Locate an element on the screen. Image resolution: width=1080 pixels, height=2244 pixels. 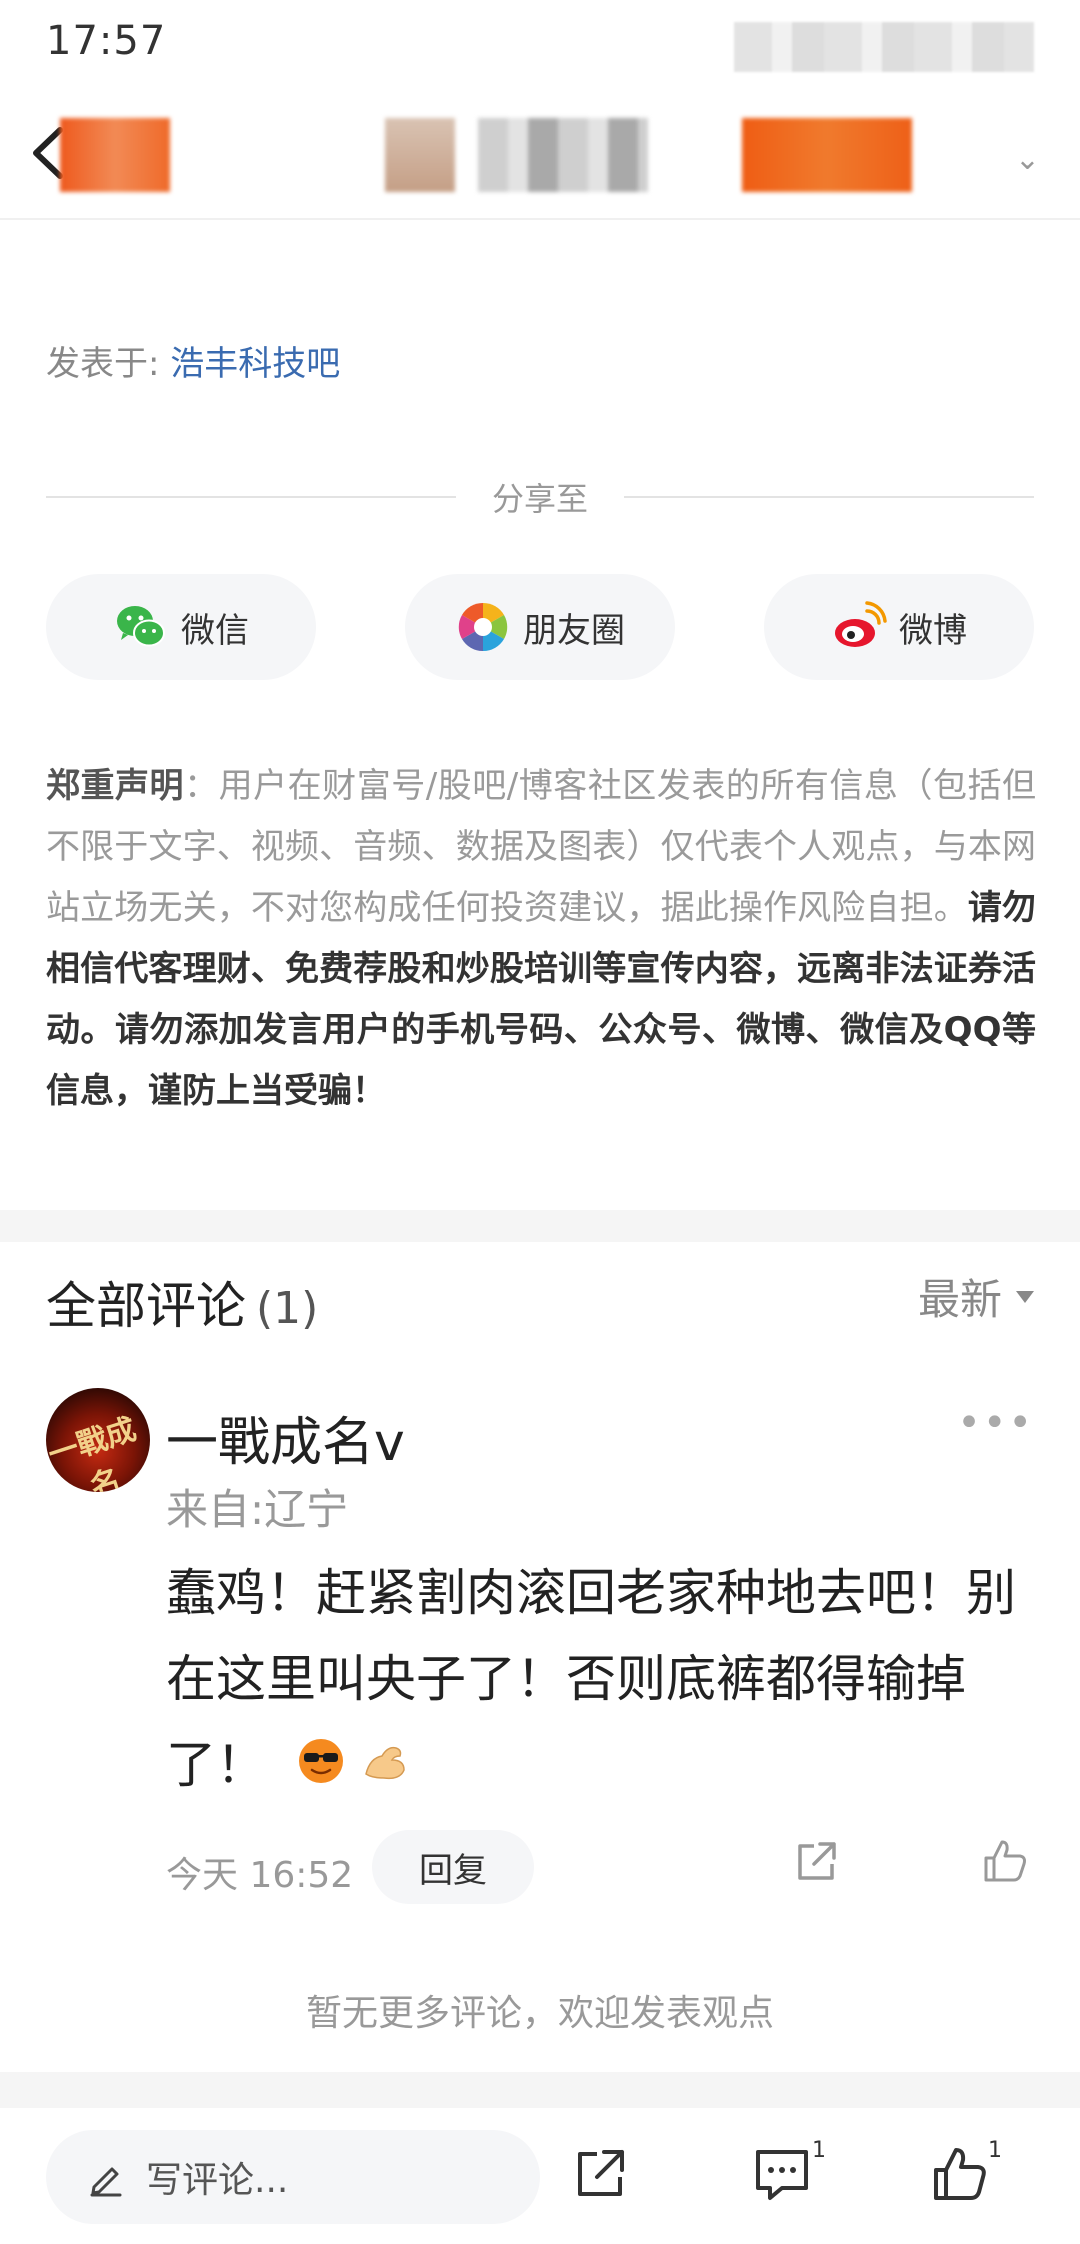
share-wechat-label: 微信 is located at coordinates (215, 630).